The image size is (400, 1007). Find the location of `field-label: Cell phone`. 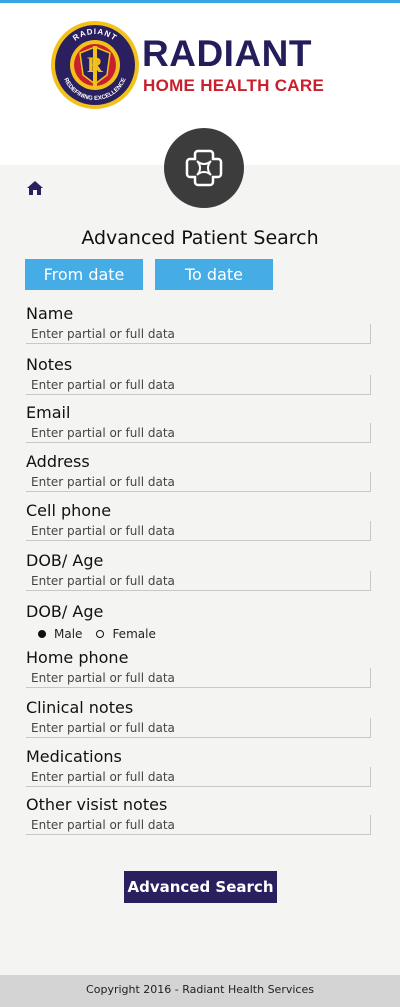

field-label: Cell phone is located at coordinates (69, 510).